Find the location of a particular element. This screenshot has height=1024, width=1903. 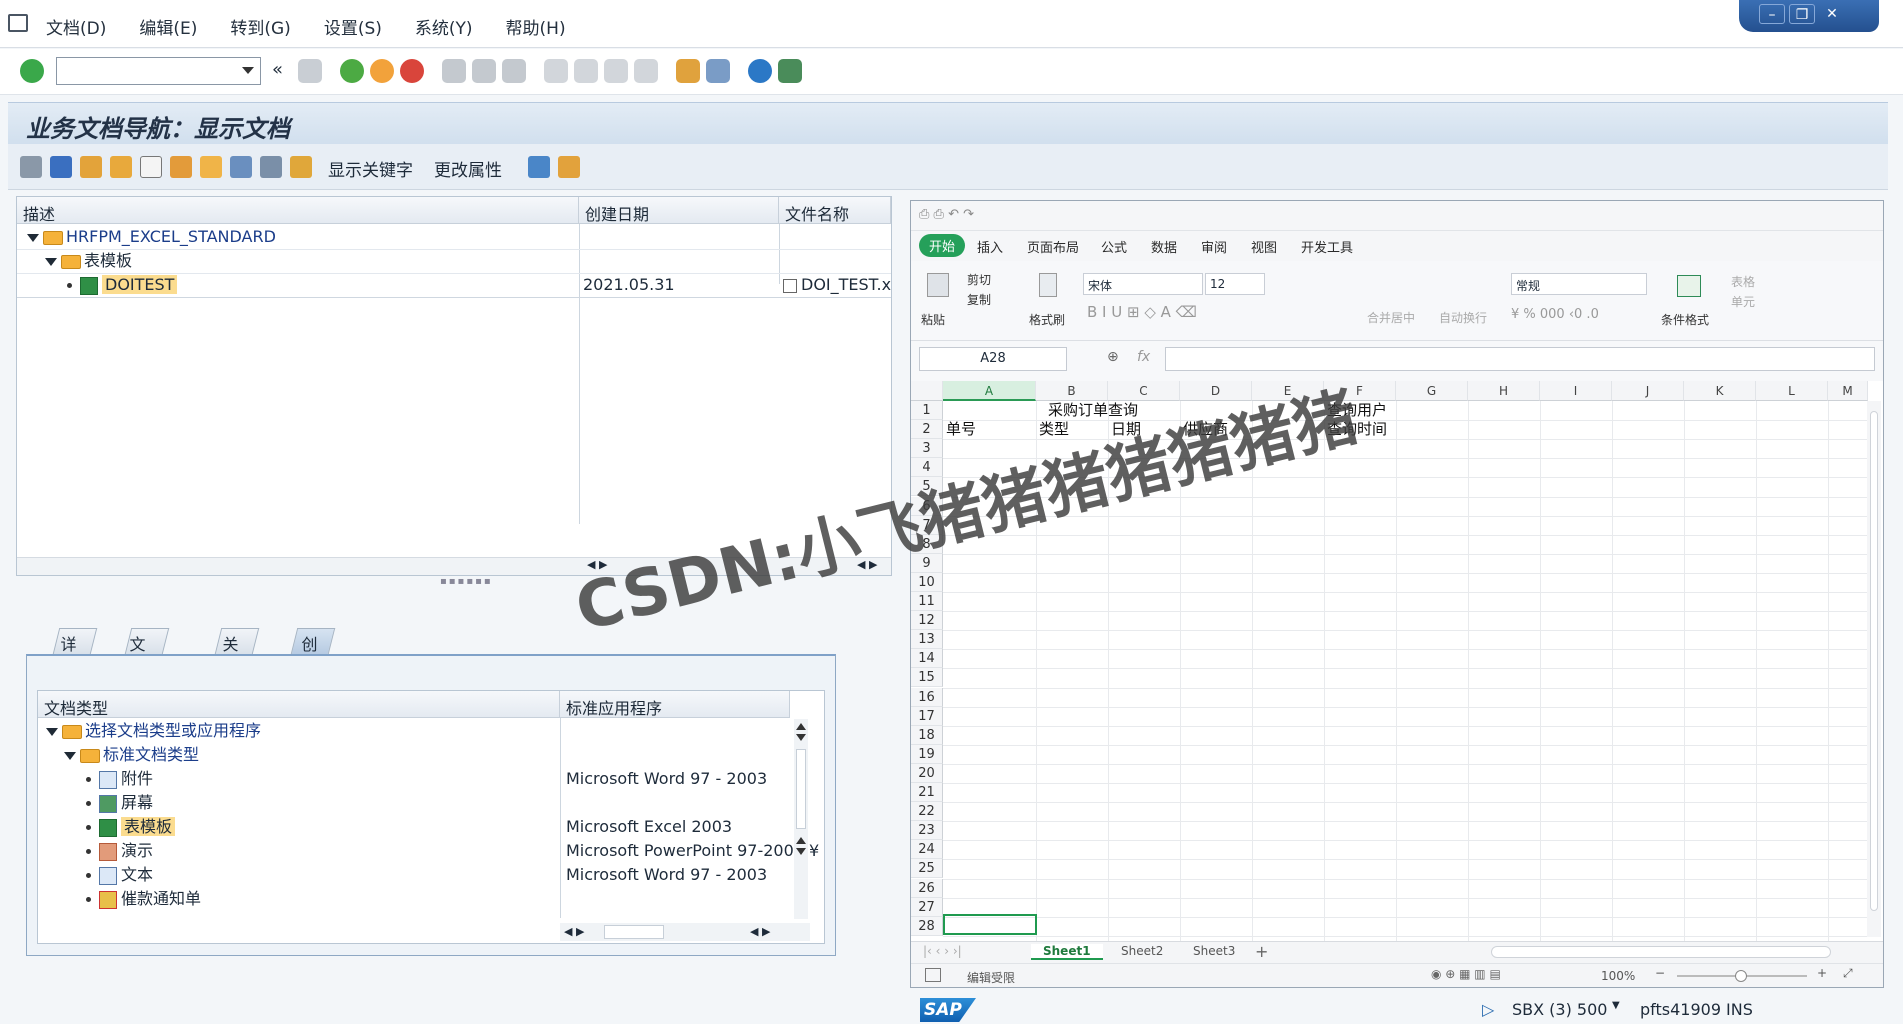

row-header: 1 is located at coordinates (927, 410).